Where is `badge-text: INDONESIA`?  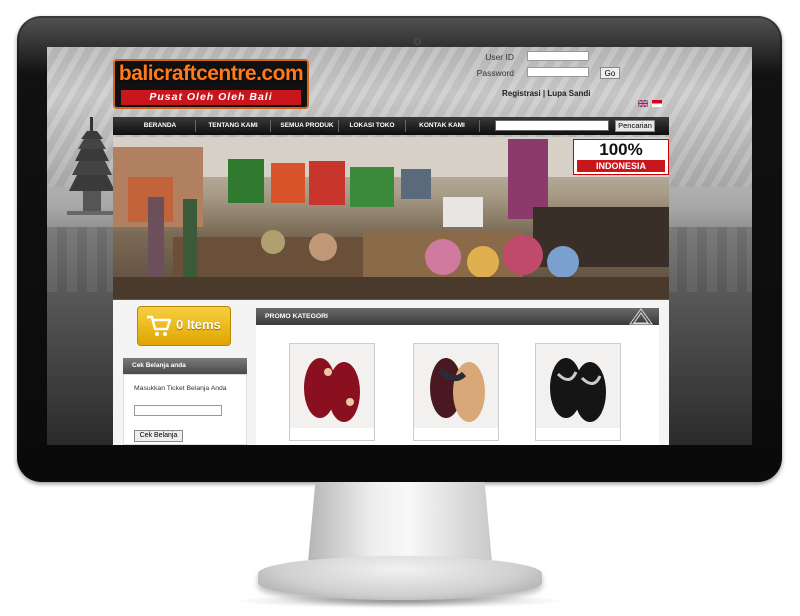
badge-text: INDONESIA is located at coordinates (621, 166).